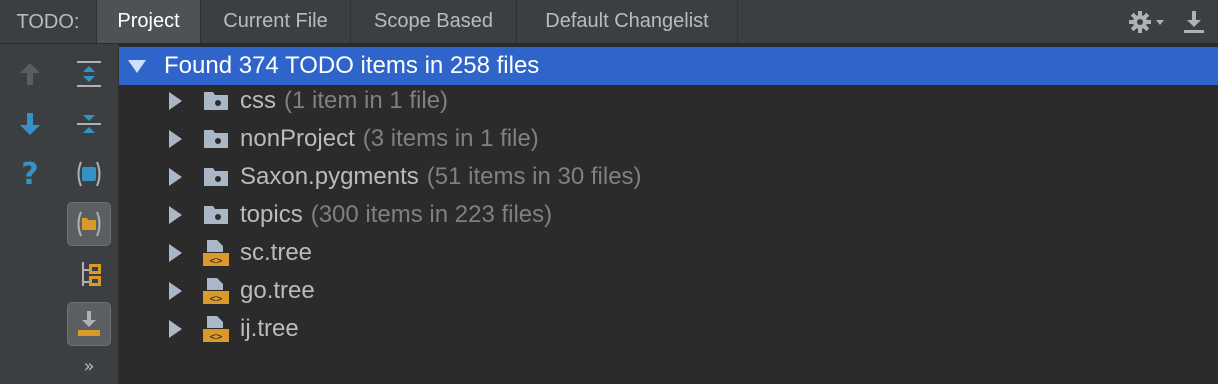  I want to click on tree-row-nonproject: nonProject (3 items in 1 file), so click(668, 139).